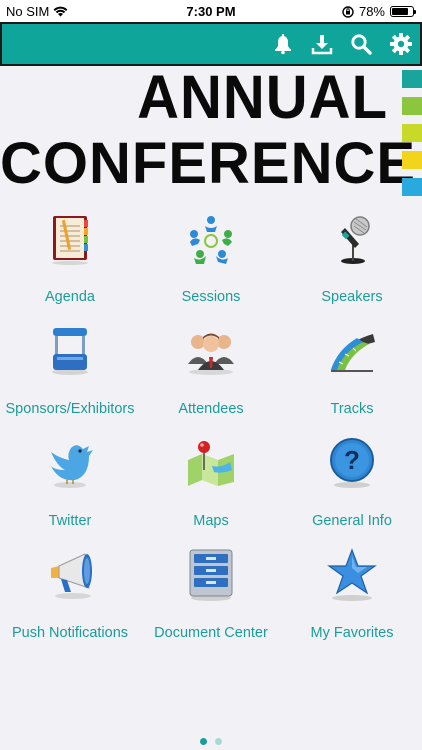 This screenshot has width=422, height=750. I want to click on search-icon, so click(361, 44).